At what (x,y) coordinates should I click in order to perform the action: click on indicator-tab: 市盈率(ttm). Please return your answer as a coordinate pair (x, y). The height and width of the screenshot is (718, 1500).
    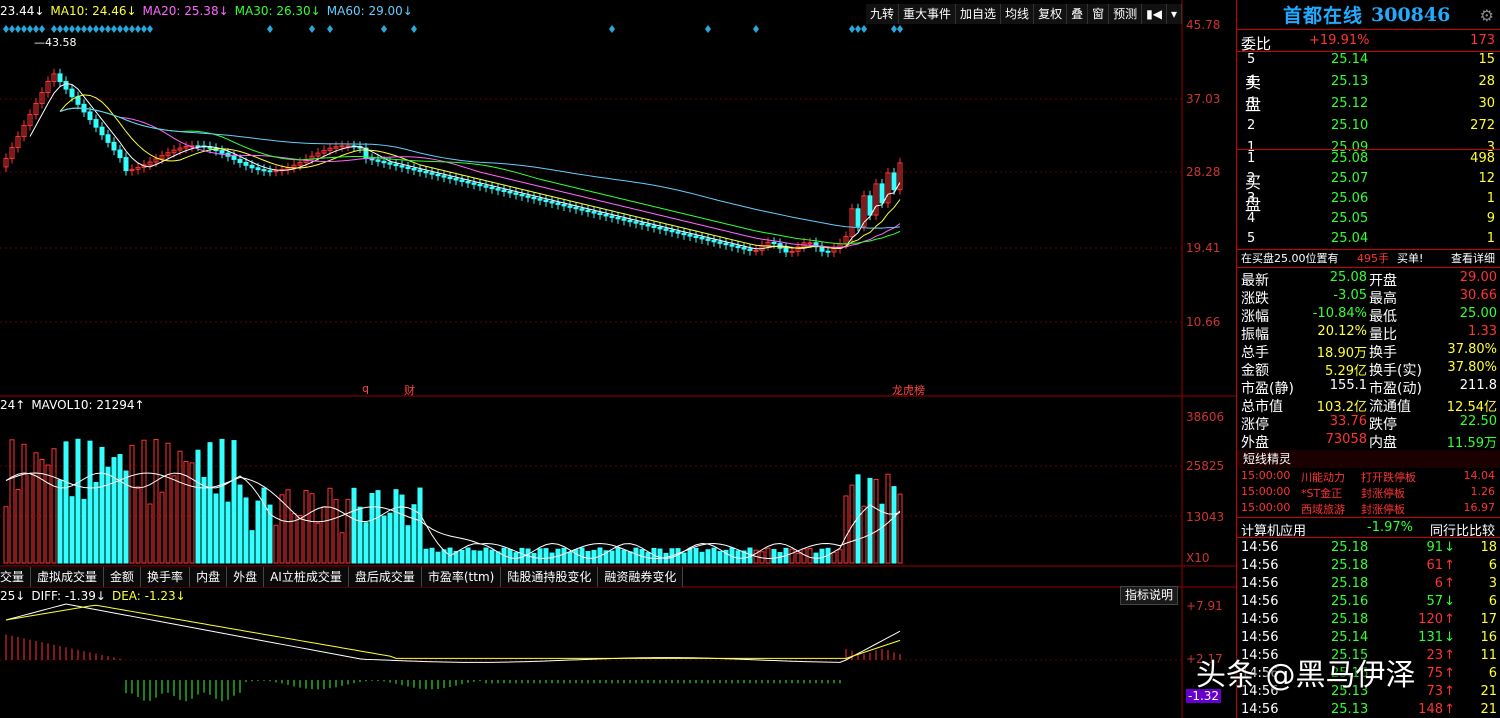
    Looking at the image, I should click on (461, 577).